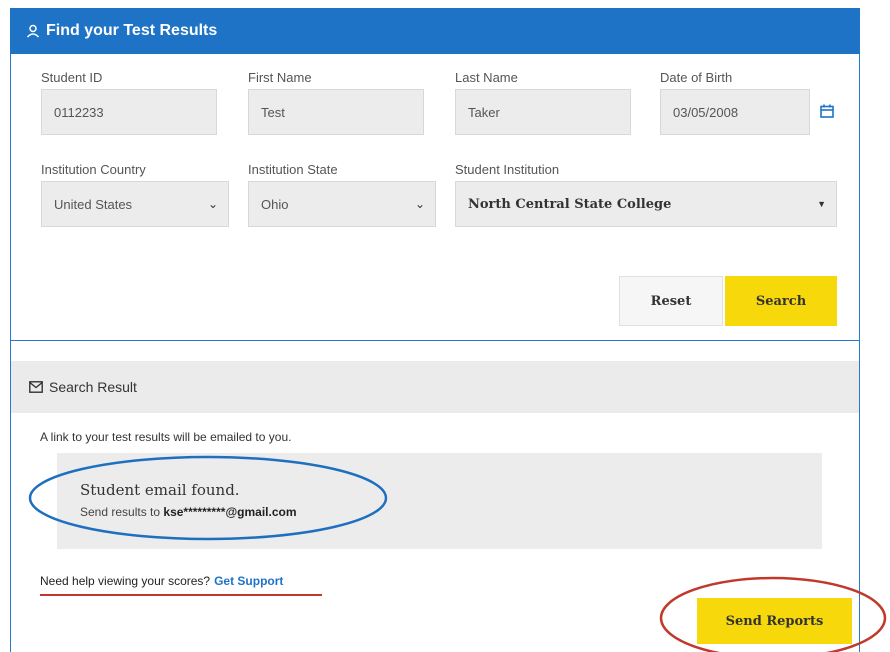  I want to click on annotation-red-ellipse, so click(773, 614).